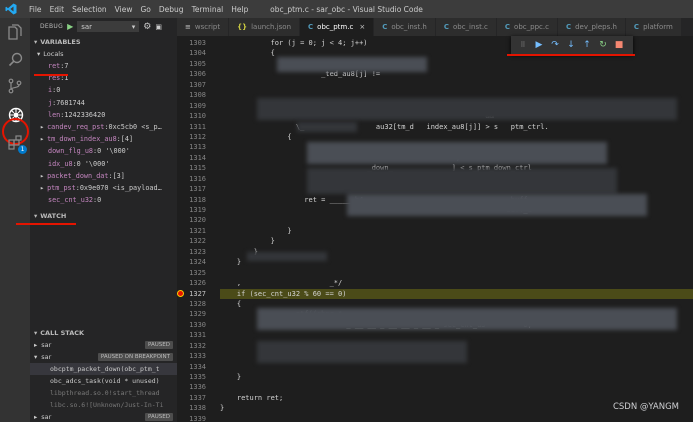  I want to click on explorer-icon, so click(15, 32).